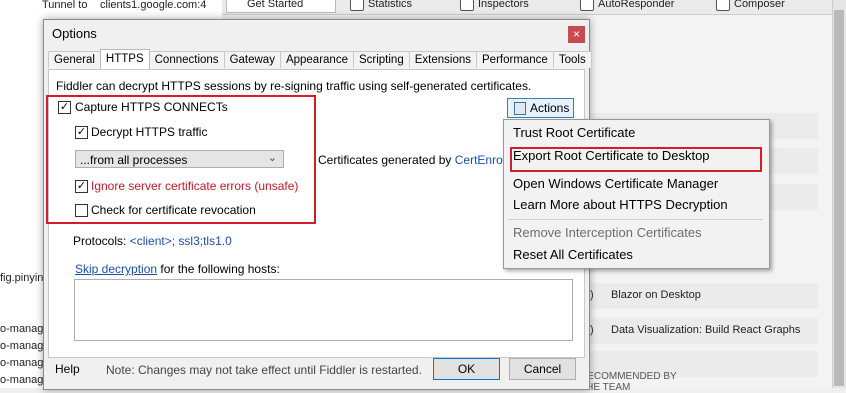 This screenshot has width=846, height=393. What do you see at coordinates (186, 59) in the screenshot?
I see `tab-connections: Connections` at bounding box center [186, 59].